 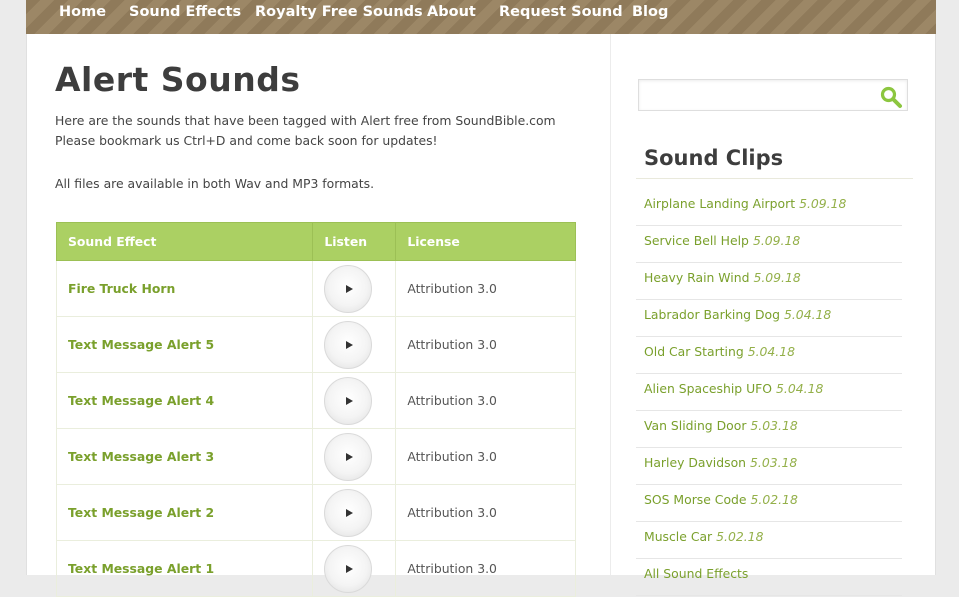 I want to click on list-item: Van Sliding Door 5.03.18, so click(x=769, y=429).